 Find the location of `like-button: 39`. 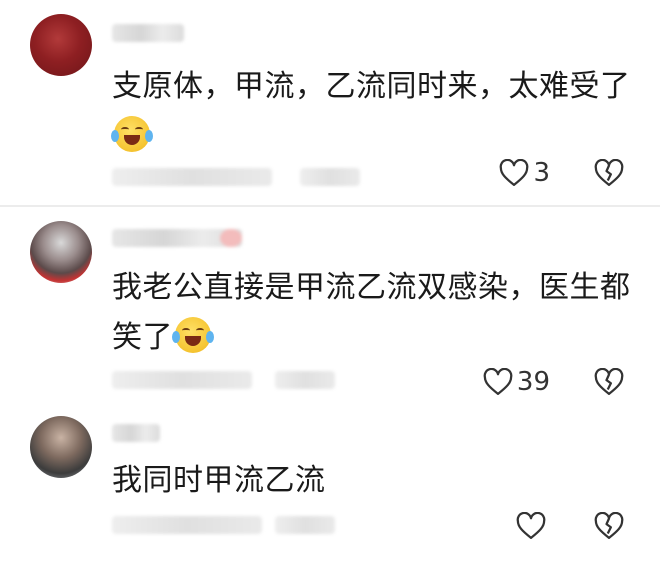

like-button: 39 is located at coordinates (516, 382).